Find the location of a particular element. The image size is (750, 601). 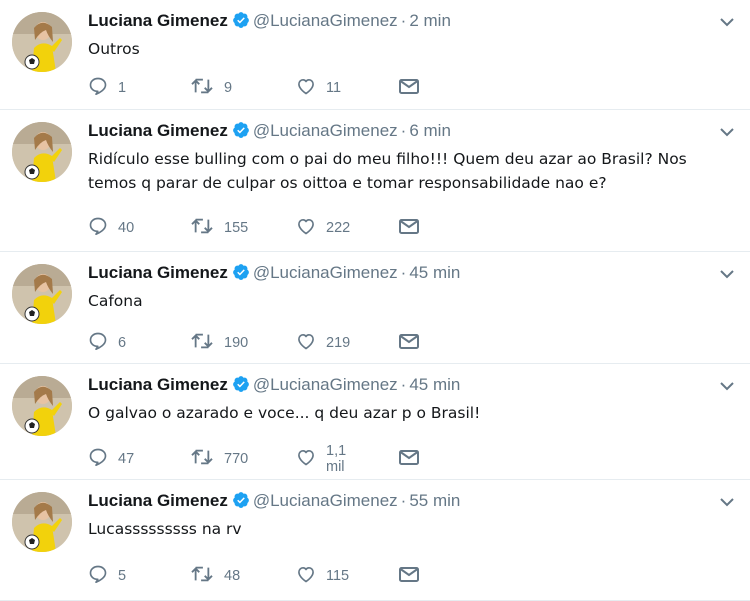

tweet-text: Cafona is located at coordinates (115, 301).